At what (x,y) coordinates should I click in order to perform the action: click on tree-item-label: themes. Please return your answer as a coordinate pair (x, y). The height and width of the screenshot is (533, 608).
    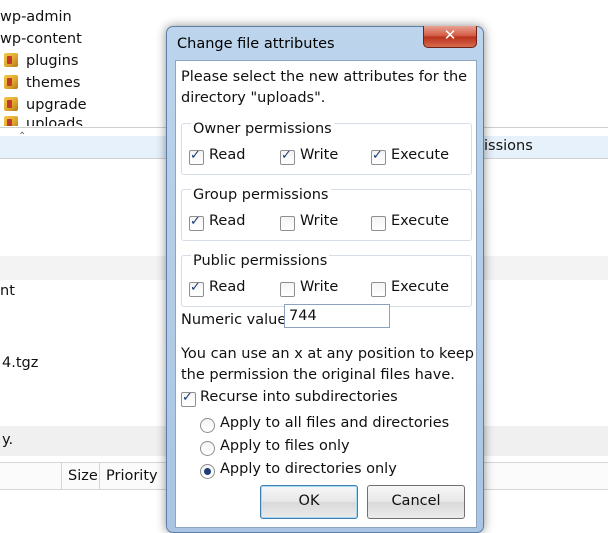
    Looking at the image, I should click on (53, 83).